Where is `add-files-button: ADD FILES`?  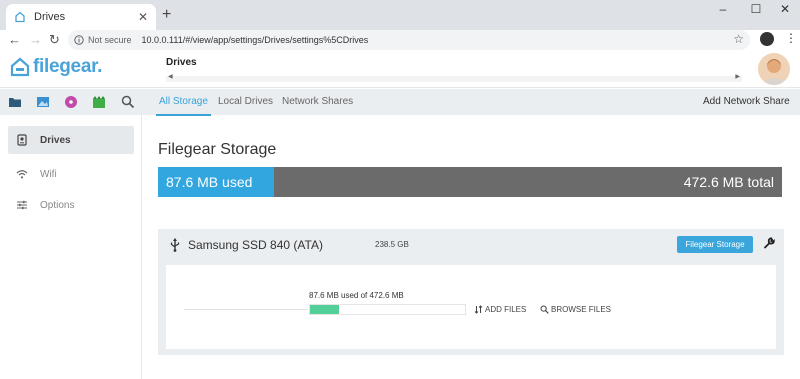
add-files-button: ADD FILES is located at coordinates (500, 309).